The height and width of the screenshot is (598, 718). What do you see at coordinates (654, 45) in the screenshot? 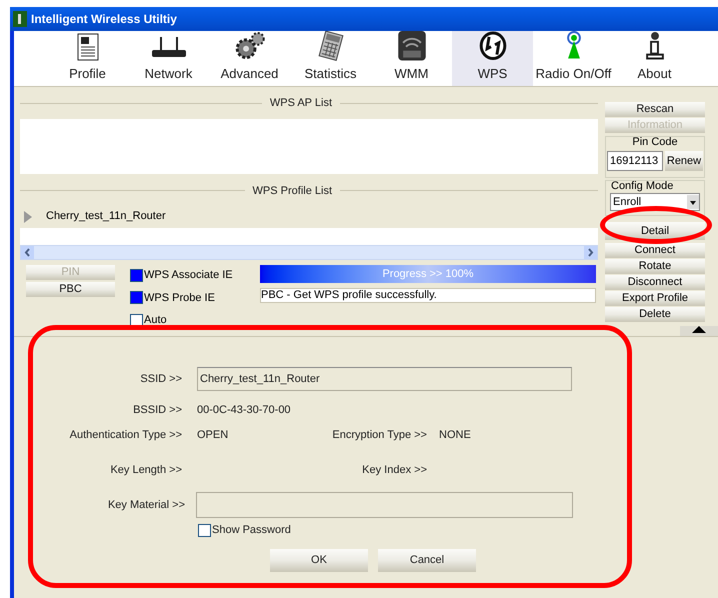
I see `person-pointer-icon` at bounding box center [654, 45].